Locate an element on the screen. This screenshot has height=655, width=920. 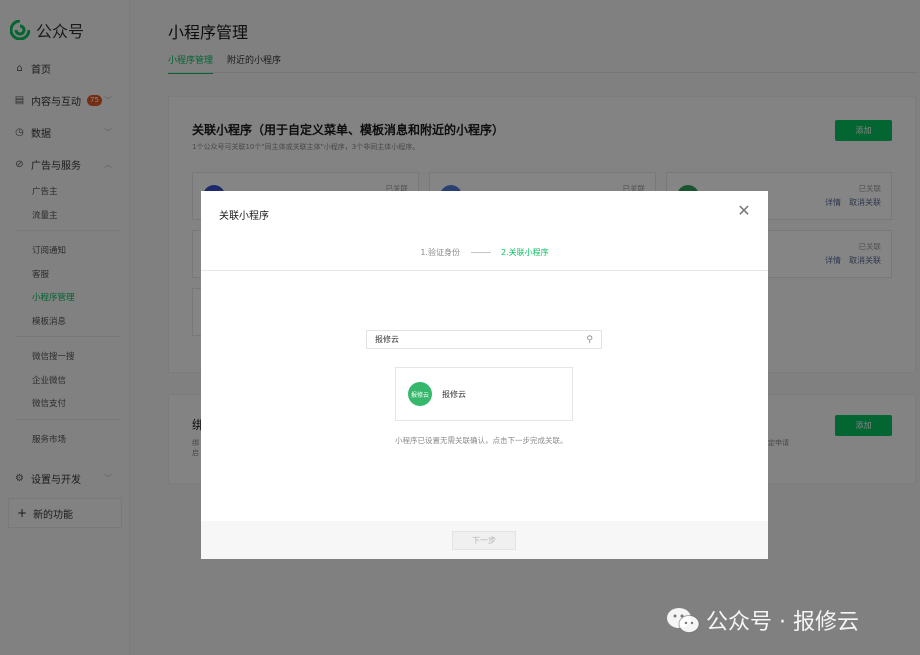
step-1: 1.验证身份 is located at coordinates (440, 252).